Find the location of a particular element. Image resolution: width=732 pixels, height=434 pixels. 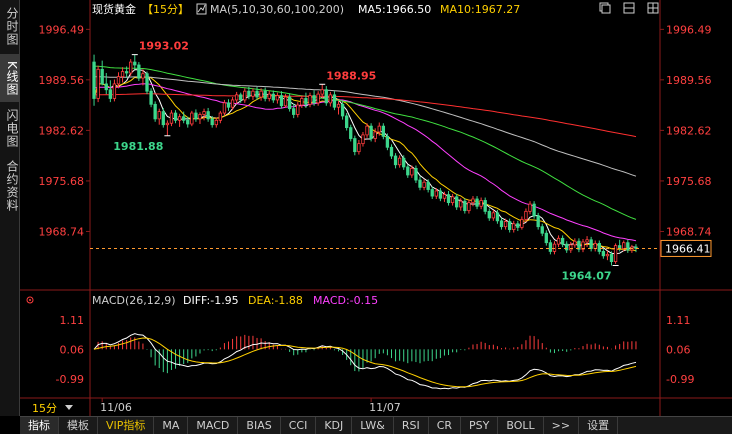

indicator-tab: 模板 is located at coordinates (78, 425).